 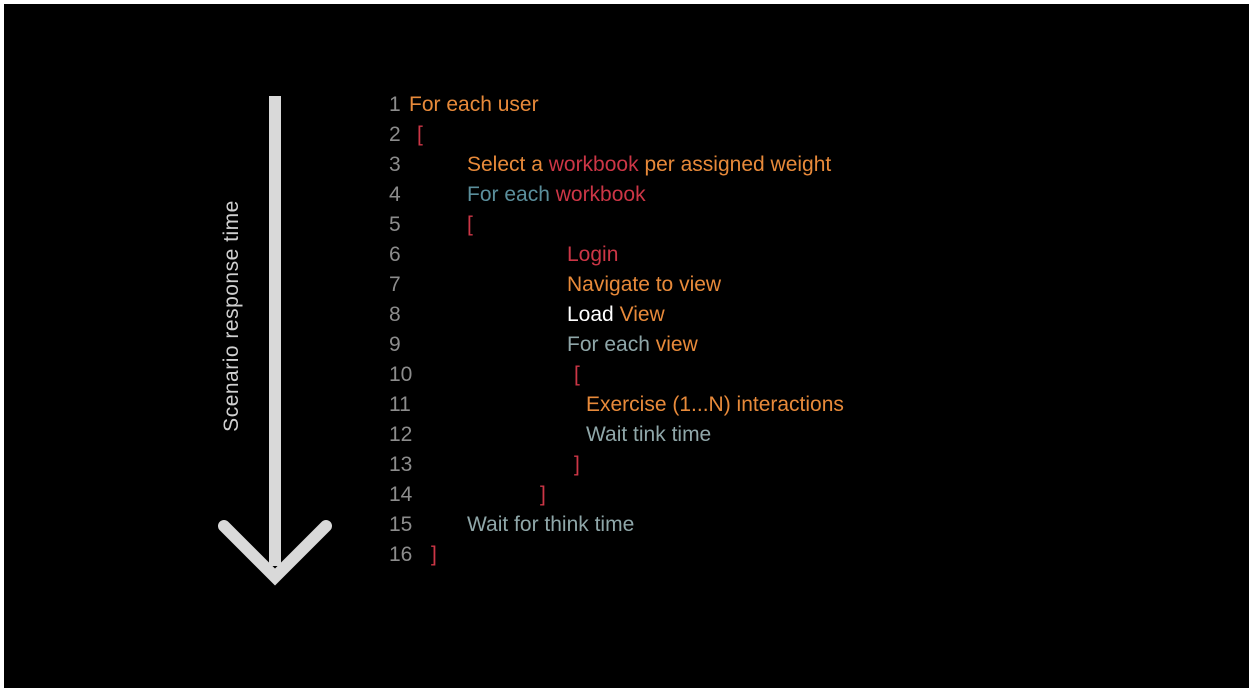 What do you see at coordinates (395, 104) in the screenshot?
I see `line-number: 1` at bounding box center [395, 104].